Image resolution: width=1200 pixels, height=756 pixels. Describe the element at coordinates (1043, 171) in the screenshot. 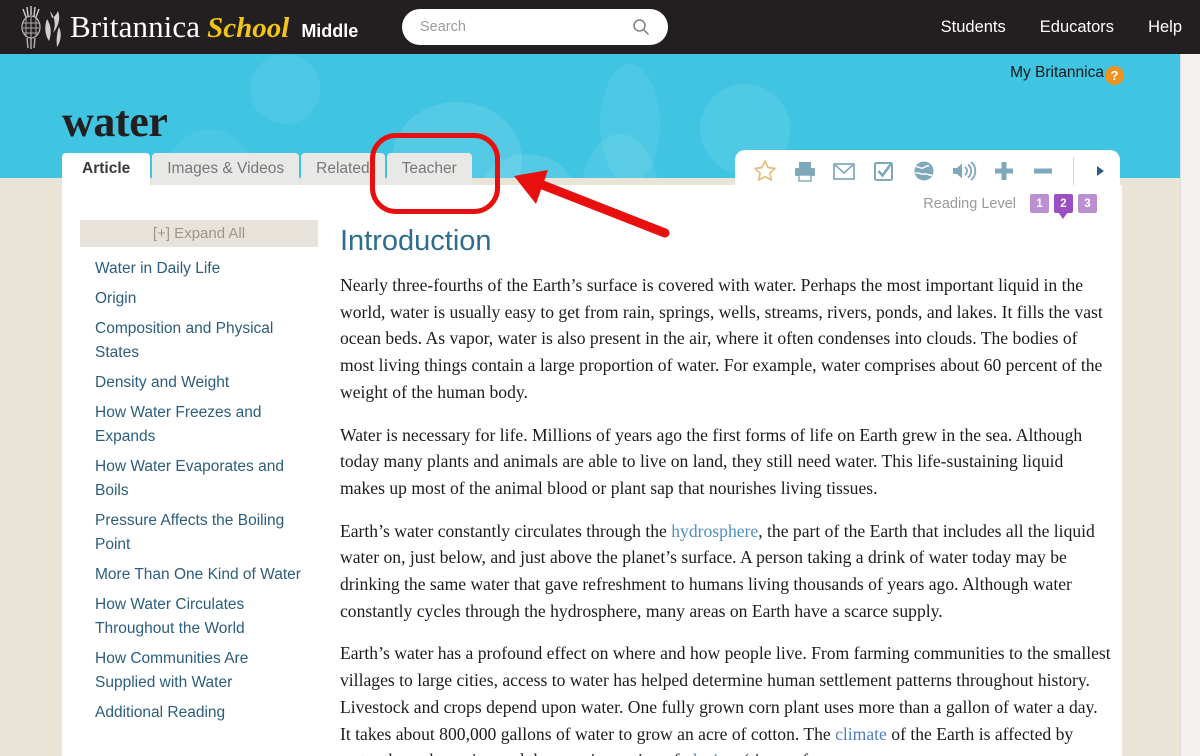

I see `decrease-text-icon` at that location.